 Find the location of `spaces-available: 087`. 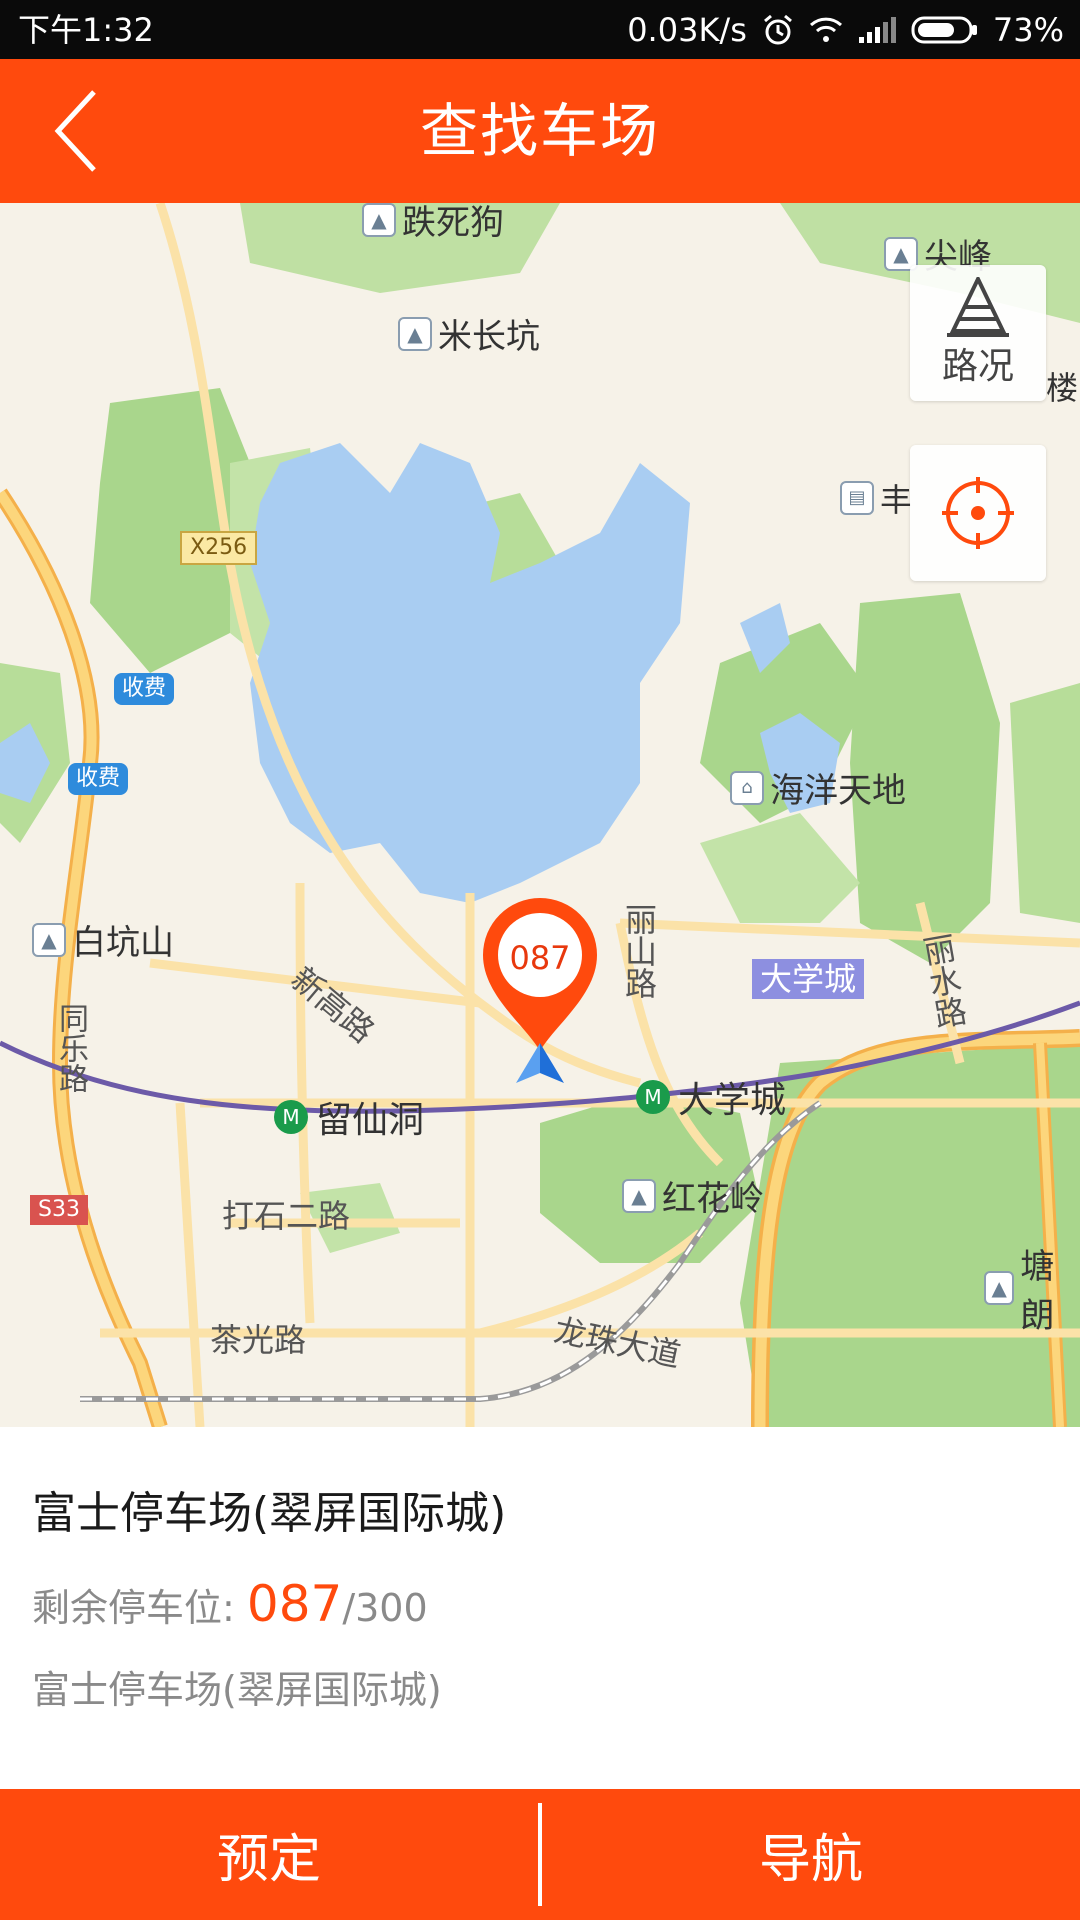

spaces-available: 087 is located at coordinates (294, 1604).